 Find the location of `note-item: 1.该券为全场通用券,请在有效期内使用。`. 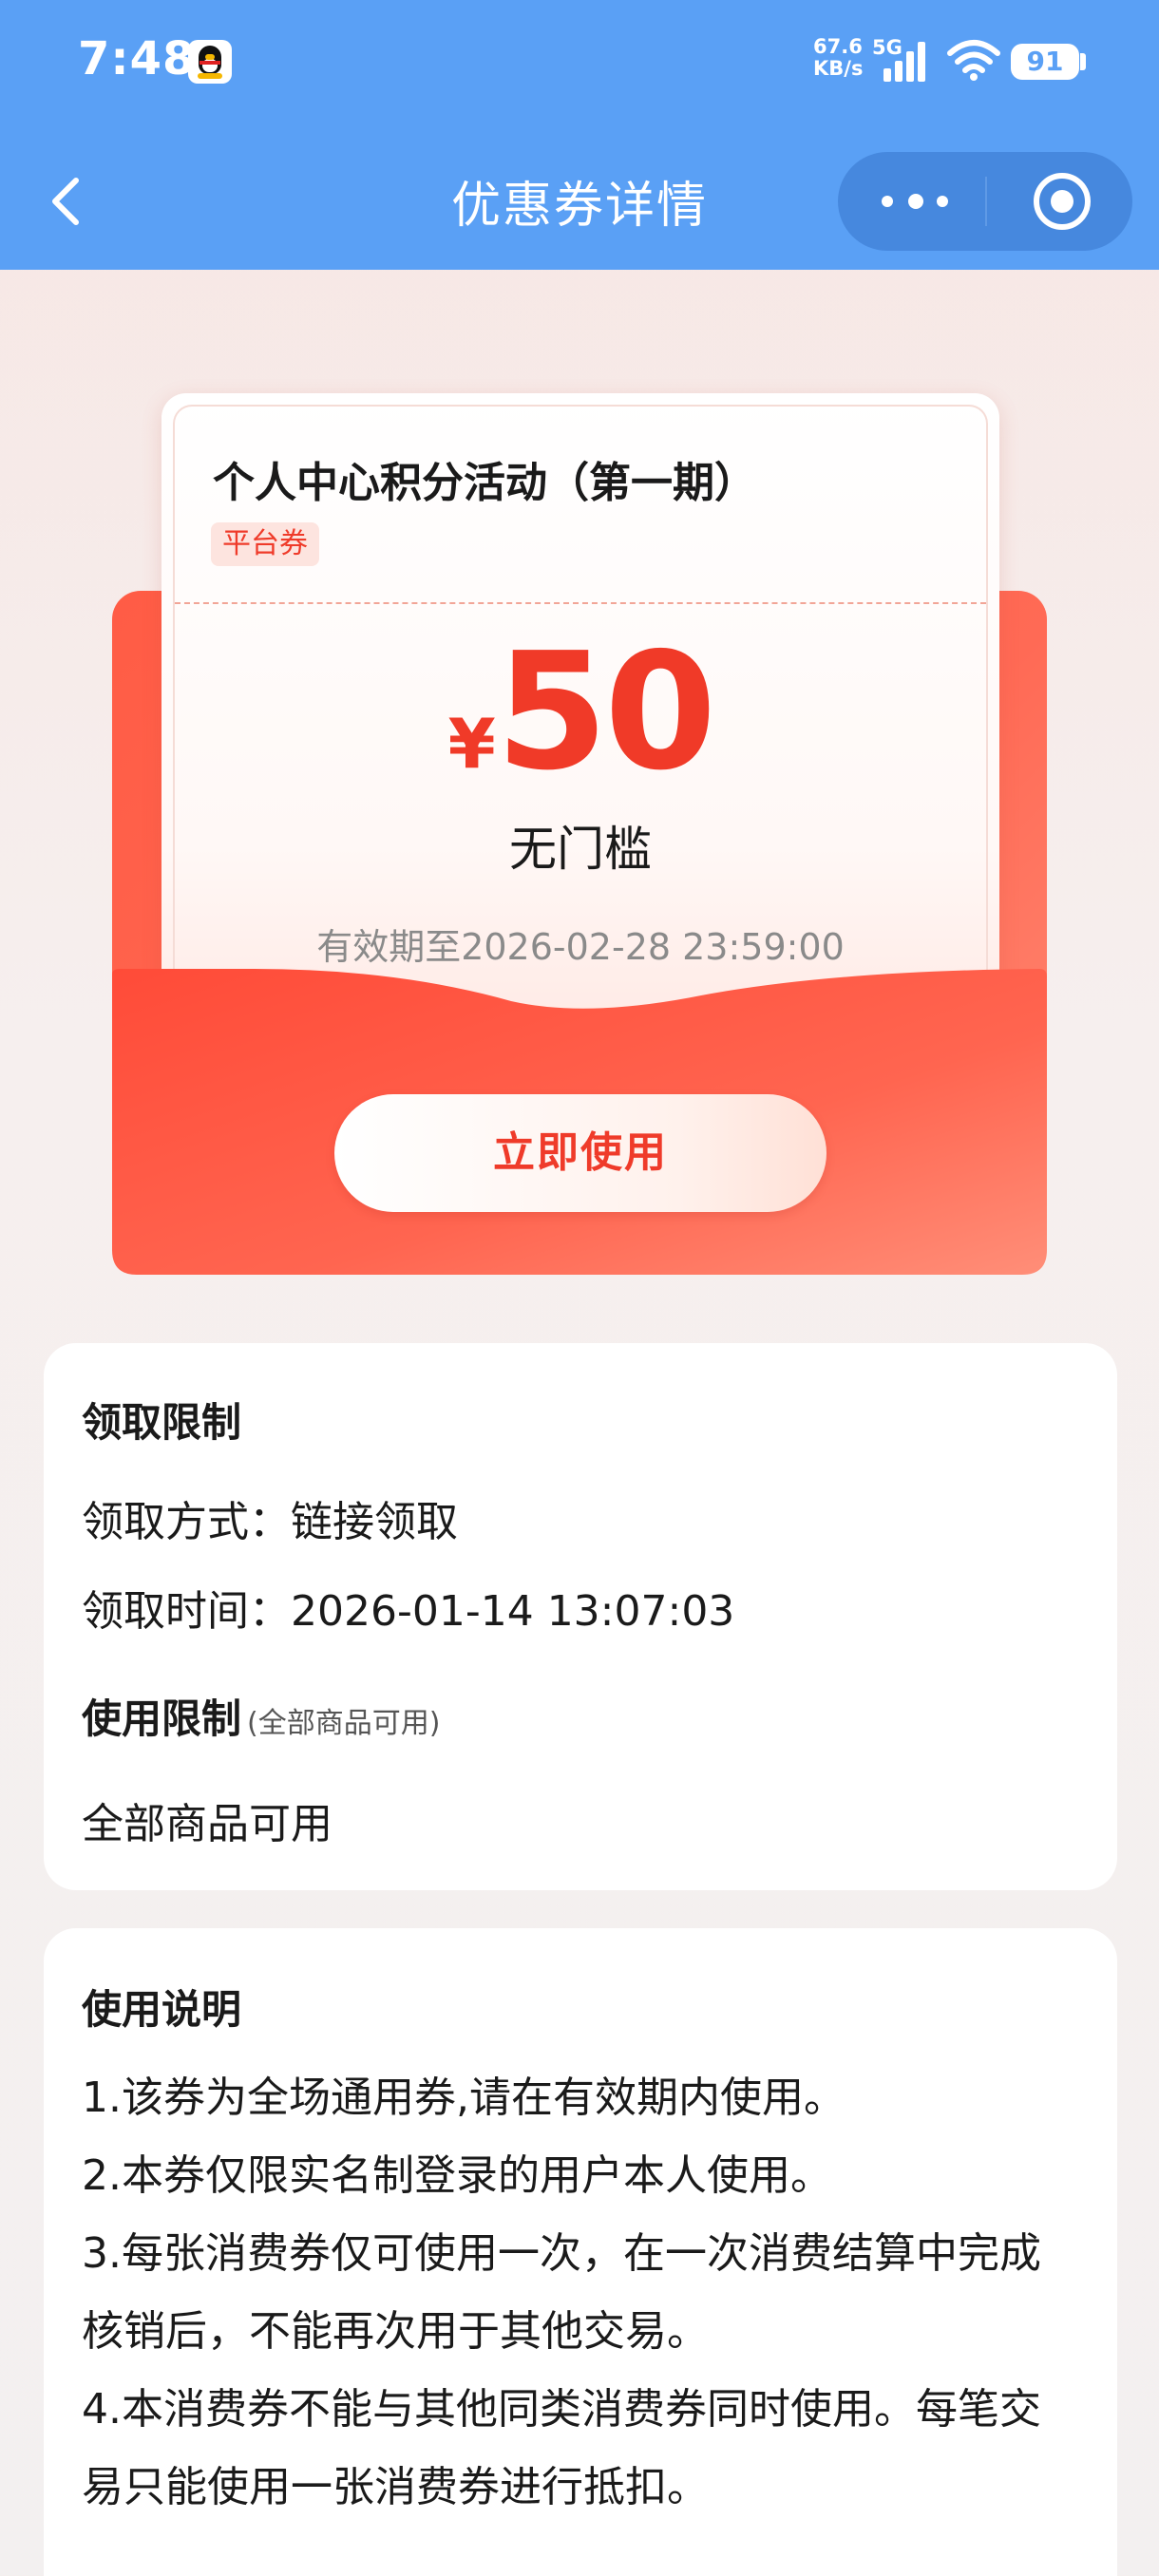

note-item: 1.该券为全场通用券,请在有效期内使用。 is located at coordinates (464, 2098).